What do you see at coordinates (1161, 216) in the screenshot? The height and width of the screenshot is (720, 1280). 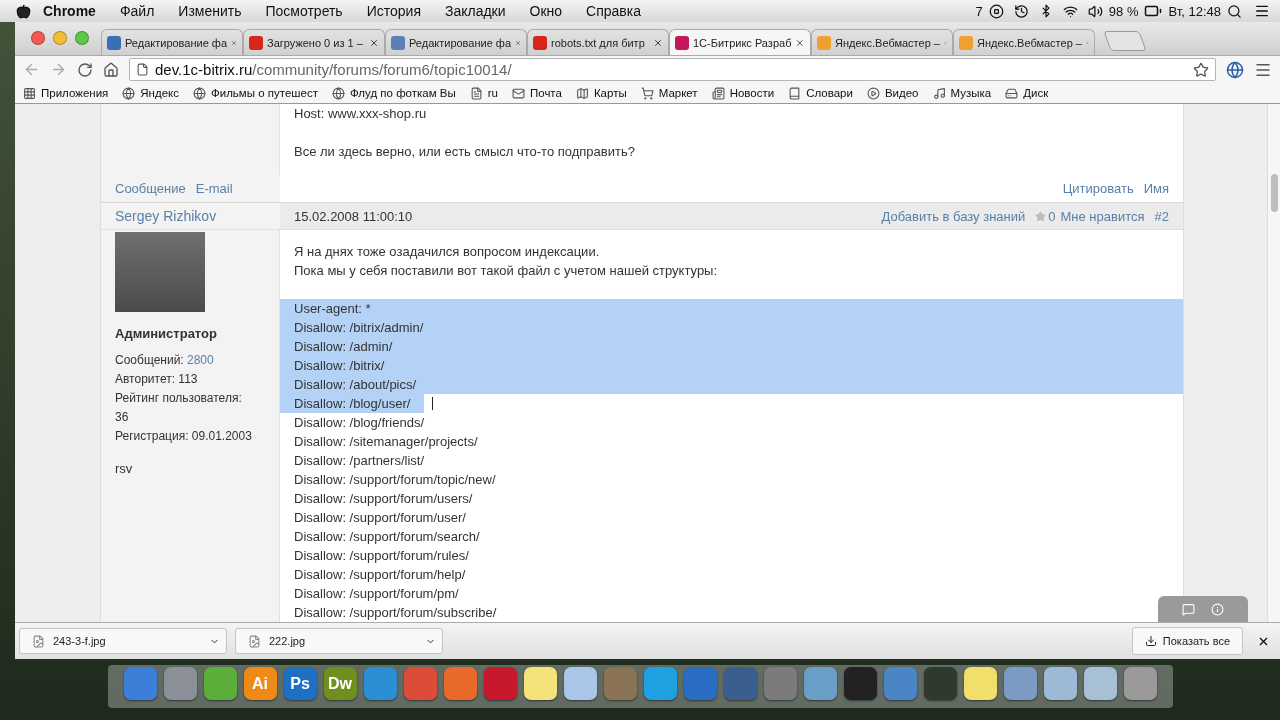 I see `post-number-link: #2` at bounding box center [1161, 216].